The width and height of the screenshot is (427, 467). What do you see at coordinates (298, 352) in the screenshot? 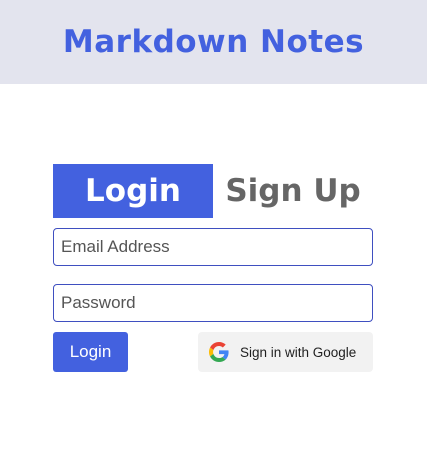
I see `google-sign-in-label: Sign in with Google` at bounding box center [298, 352].